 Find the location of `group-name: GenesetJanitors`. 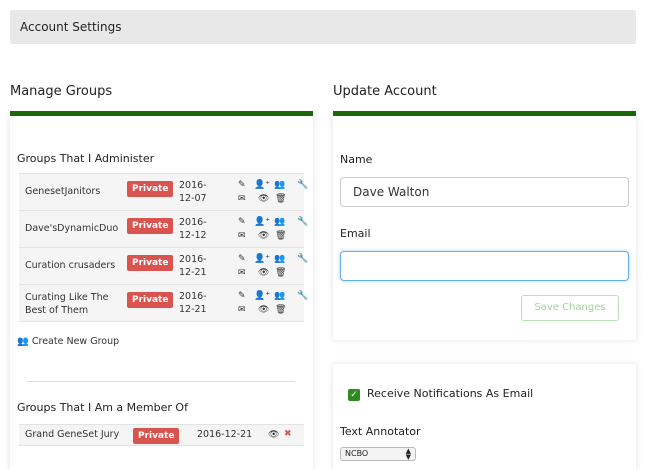

group-name: GenesetJanitors is located at coordinates (75, 191).